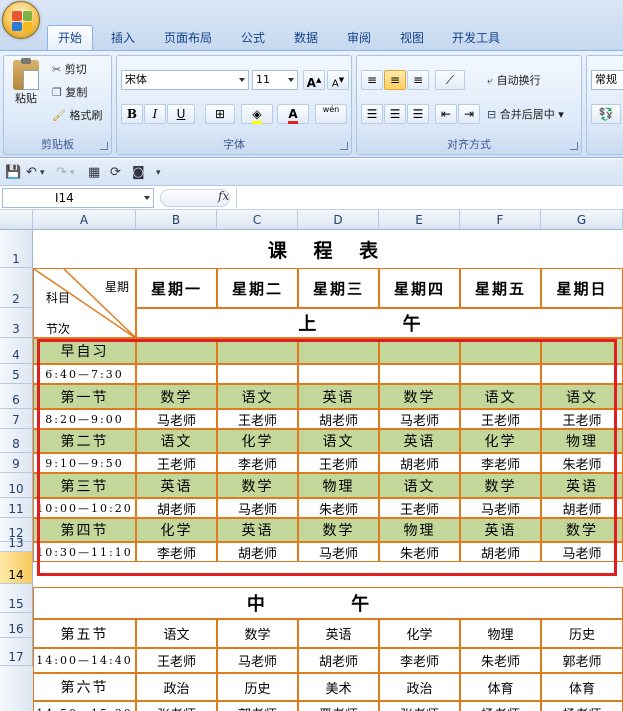 Image resolution: width=623 pixels, height=711 pixels. I want to click on header-corner-cell: 星期 科目 节次, so click(84, 303).